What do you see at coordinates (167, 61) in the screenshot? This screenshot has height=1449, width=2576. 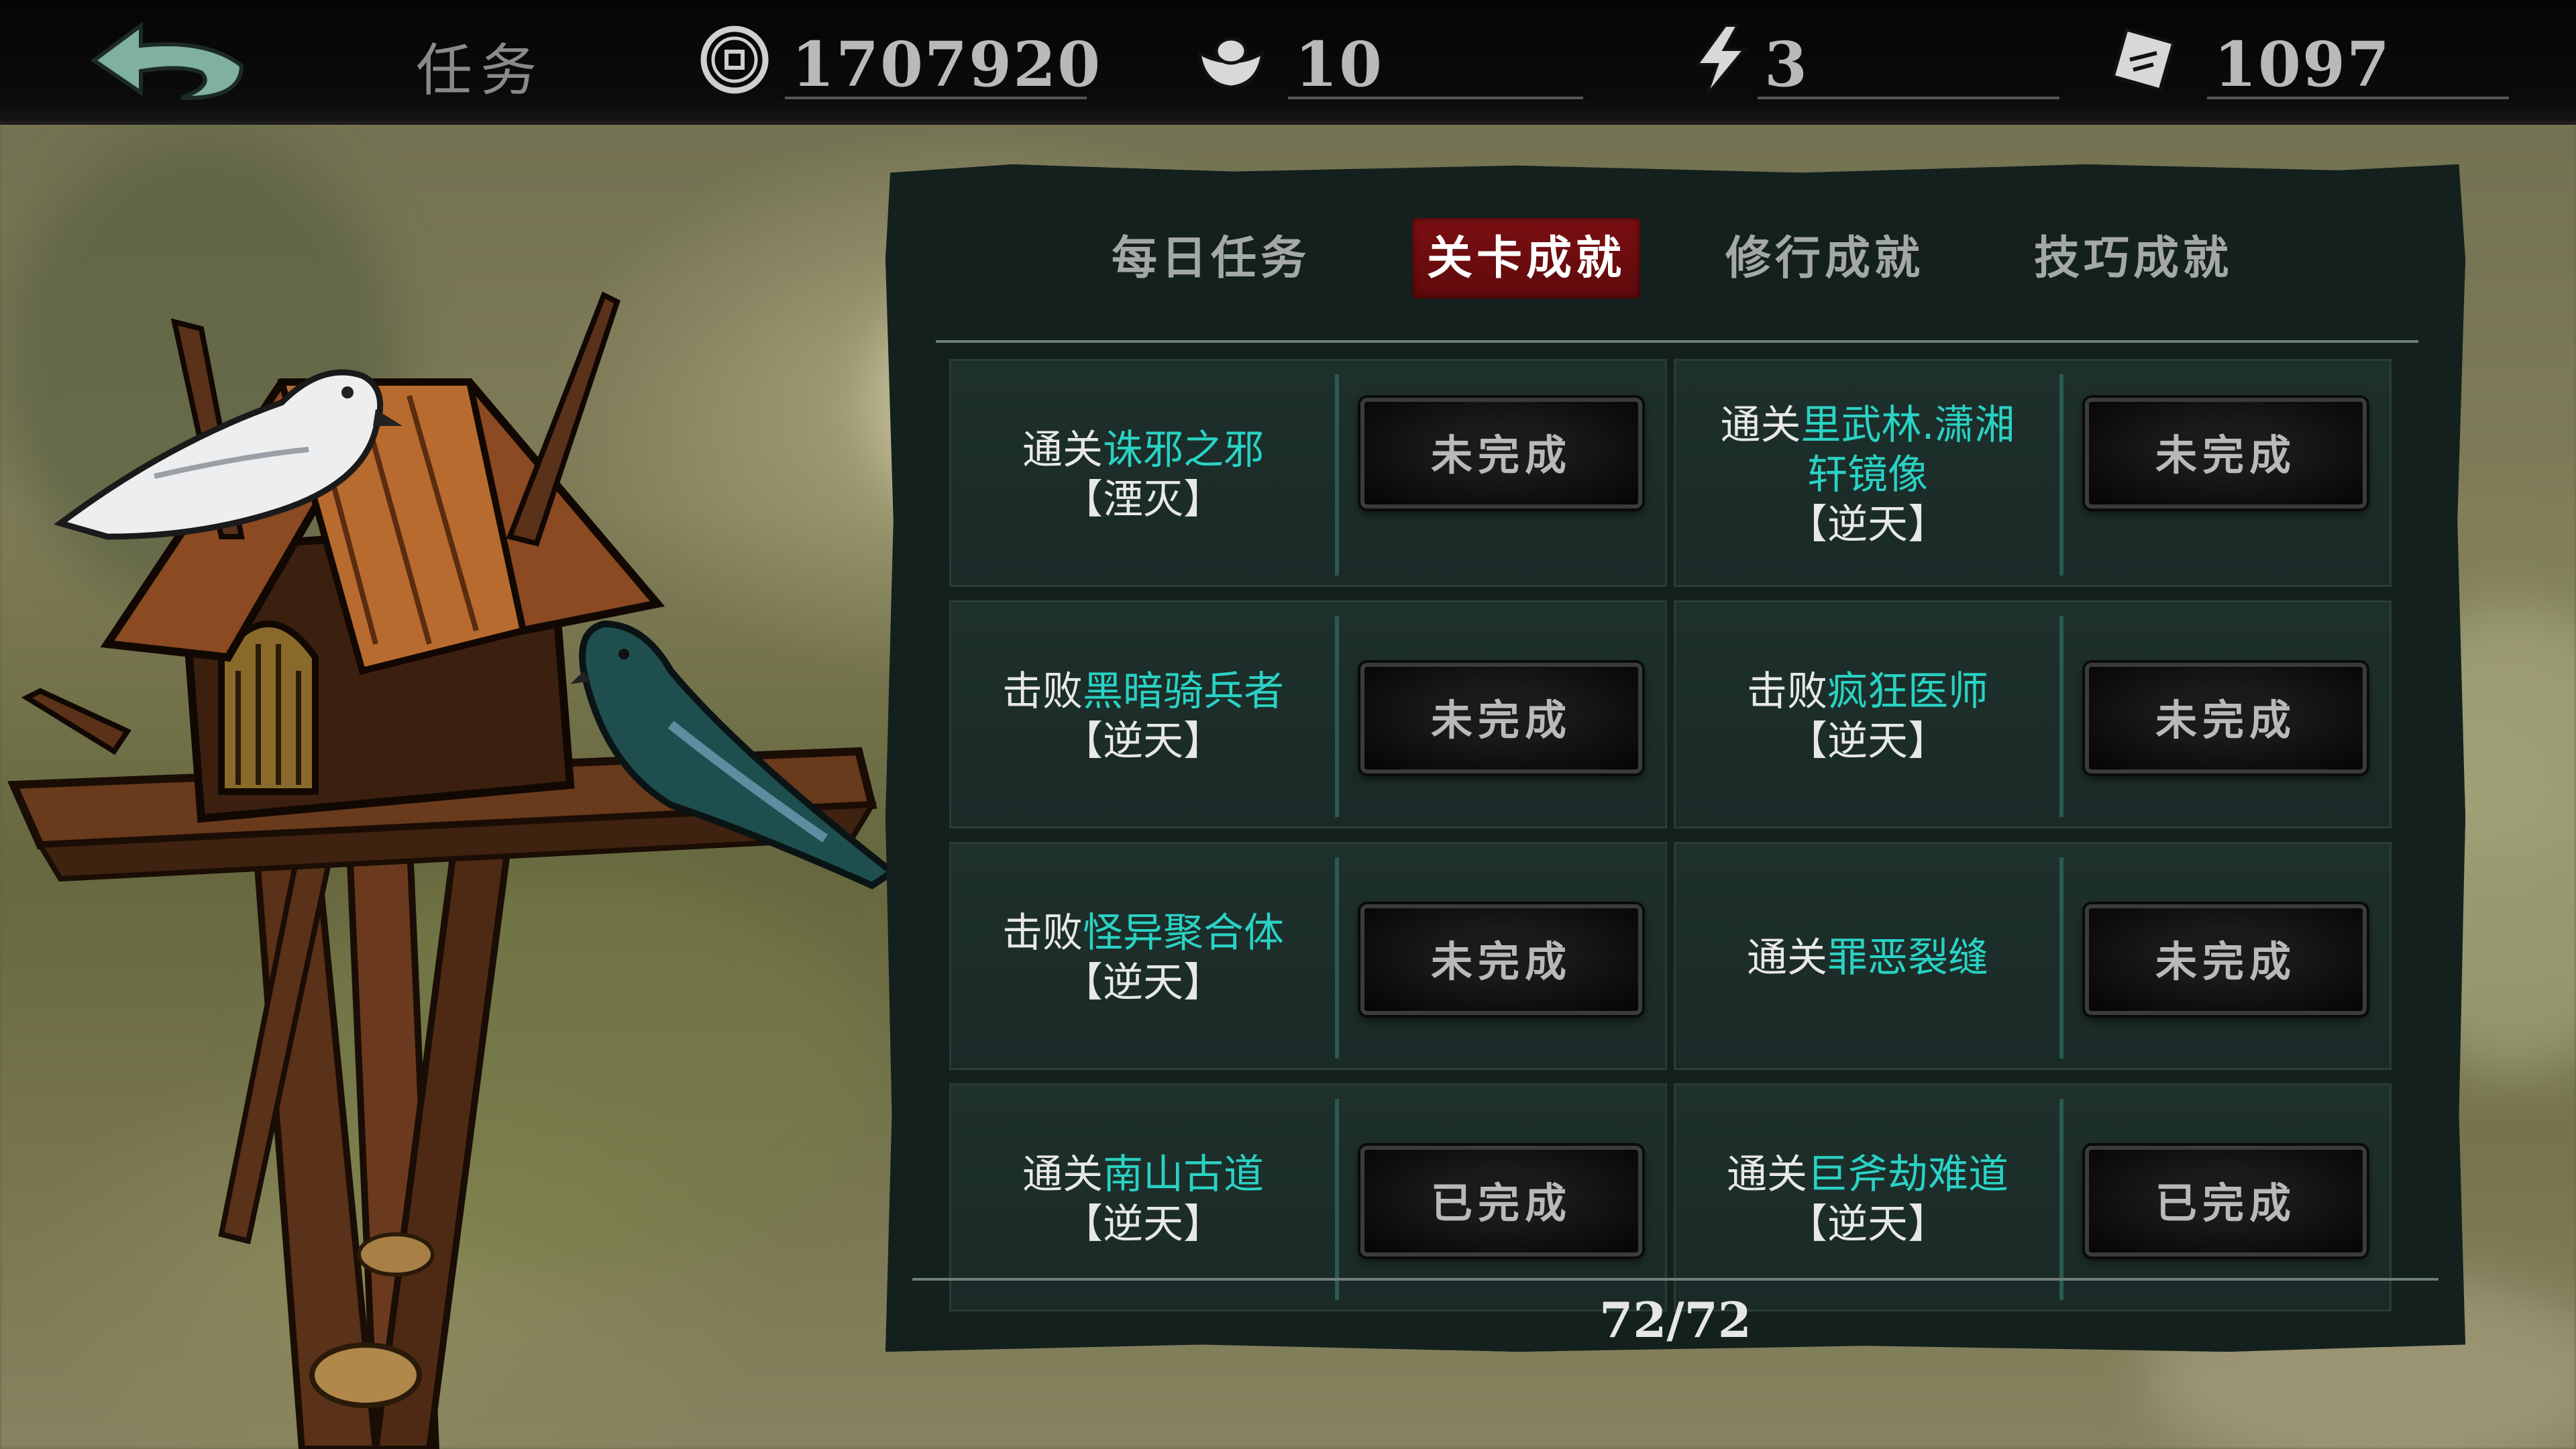 I see `back-arrow-icon` at bounding box center [167, 61].